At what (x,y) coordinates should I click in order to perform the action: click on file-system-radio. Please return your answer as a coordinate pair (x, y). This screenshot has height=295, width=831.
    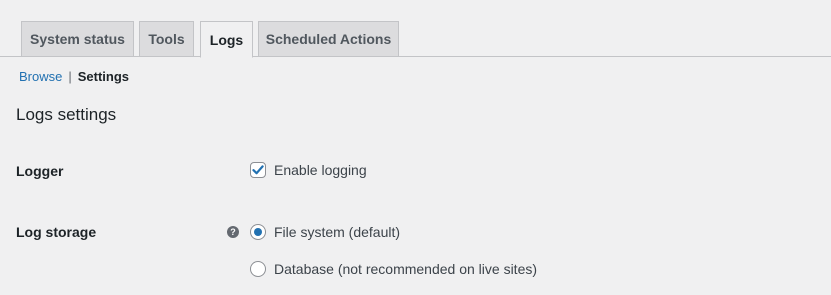
    Looking at the image, I should click on (258, 232).